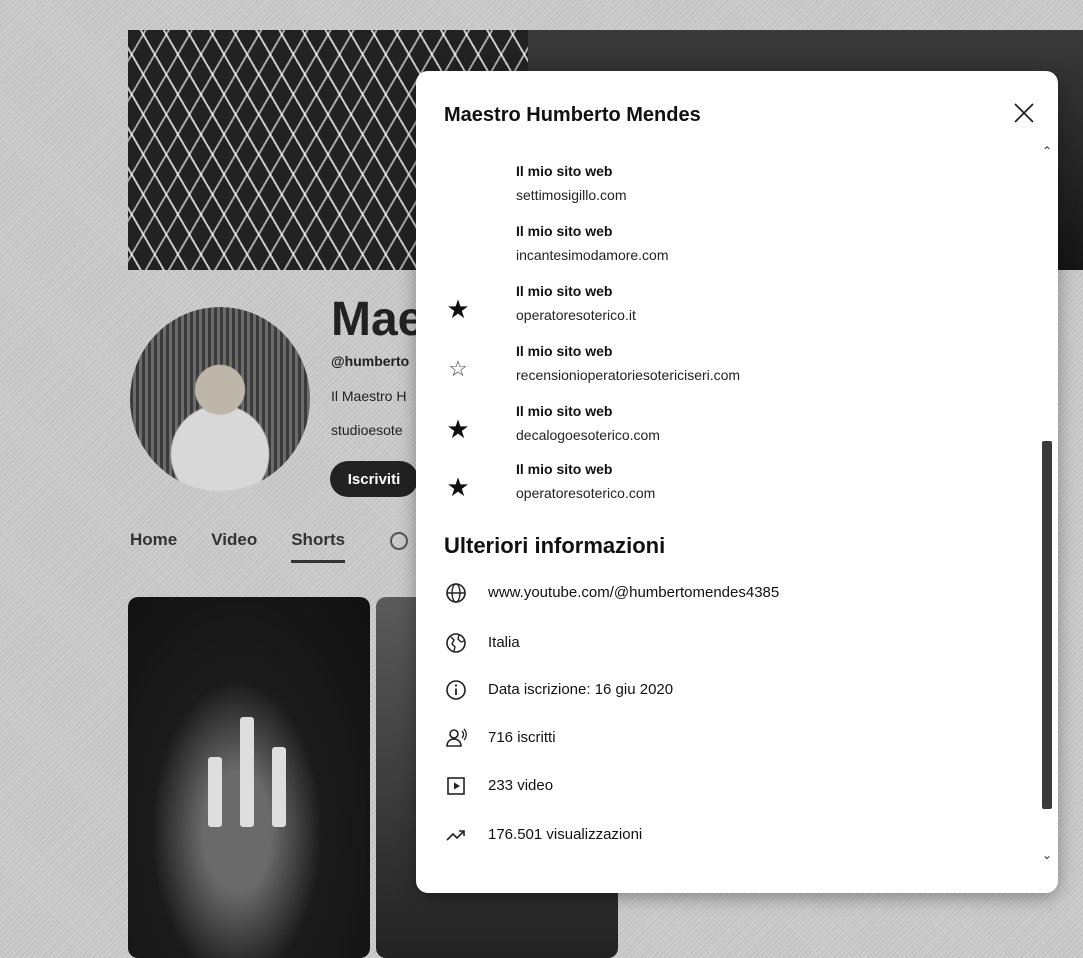 Image resolution: width=1083 pixels, height=958 pixels. What do you see at coordinates (1070, 188) in the screenshot?
I see `banner-edge-decoration` at bounding box center [1070, 188].